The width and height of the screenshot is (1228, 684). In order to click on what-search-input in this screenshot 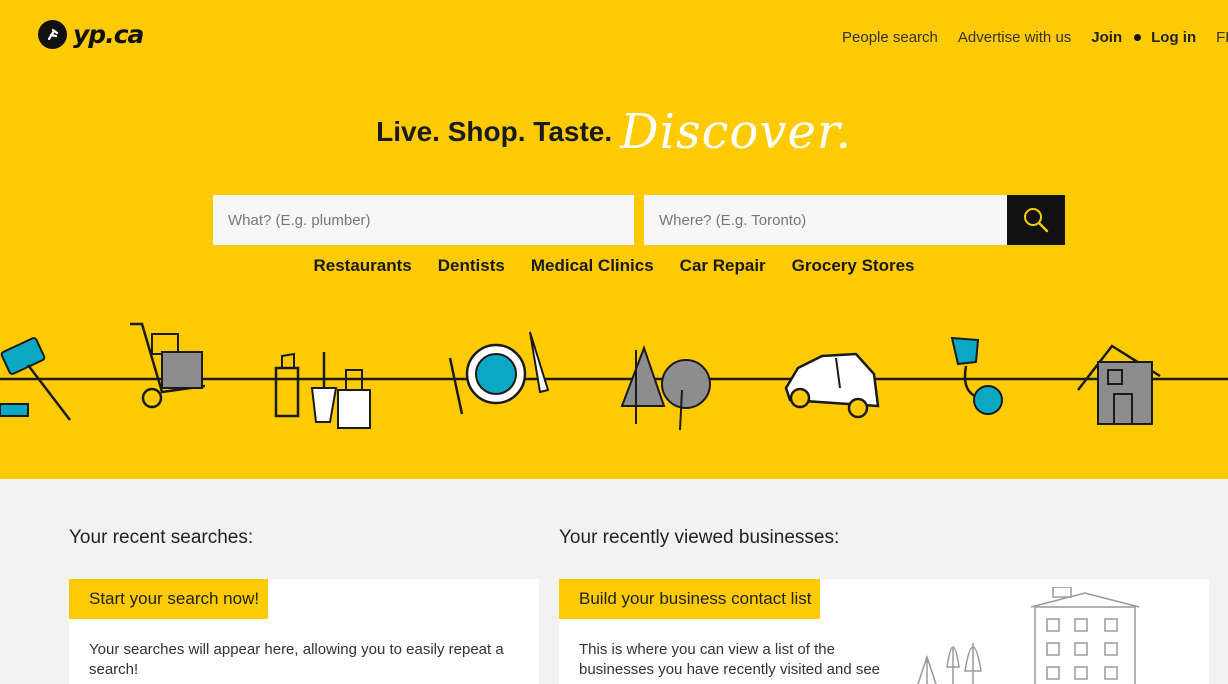, I will do `click(423, 220)`.